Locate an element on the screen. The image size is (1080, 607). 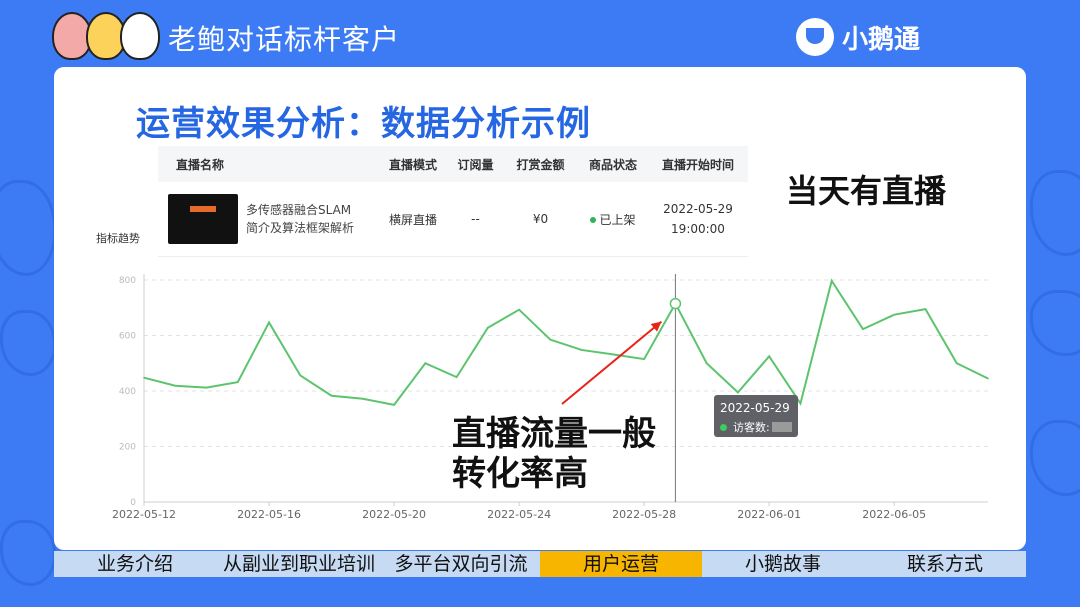
column-header: 打赏金额 is located at coordinates (540, 164).